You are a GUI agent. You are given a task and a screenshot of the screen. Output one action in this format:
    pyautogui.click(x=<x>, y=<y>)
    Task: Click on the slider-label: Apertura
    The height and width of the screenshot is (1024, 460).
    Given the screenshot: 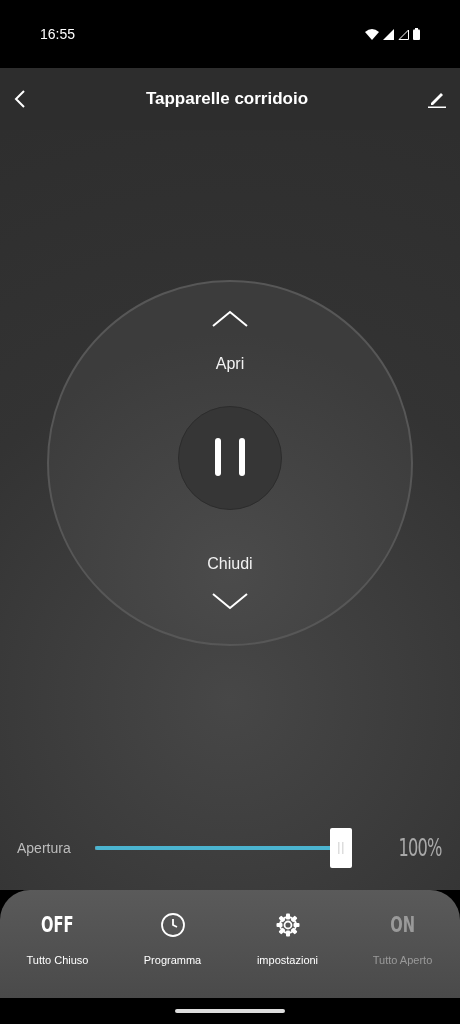 What is the action you would take?
    pyautogui.click(x=44, y=848)
    